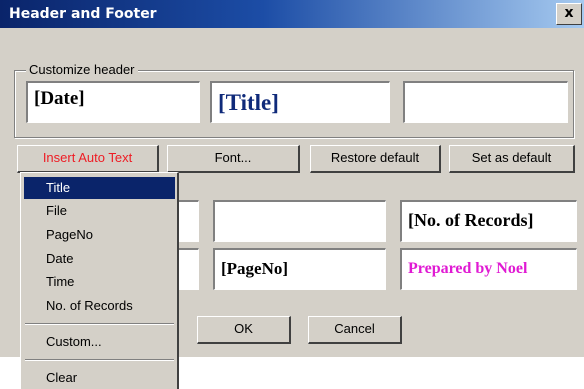  I want to click on menu-item-date: Date, so click(99, 259).